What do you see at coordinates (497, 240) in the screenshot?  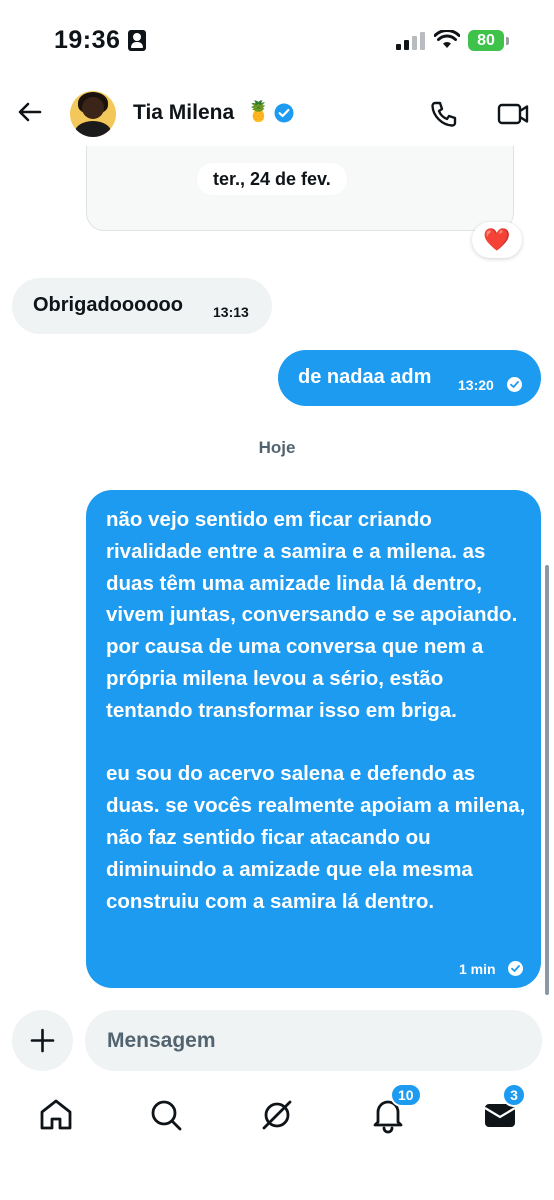 I see `heart-reaction: ❤️` at bounding box center [497, 240].